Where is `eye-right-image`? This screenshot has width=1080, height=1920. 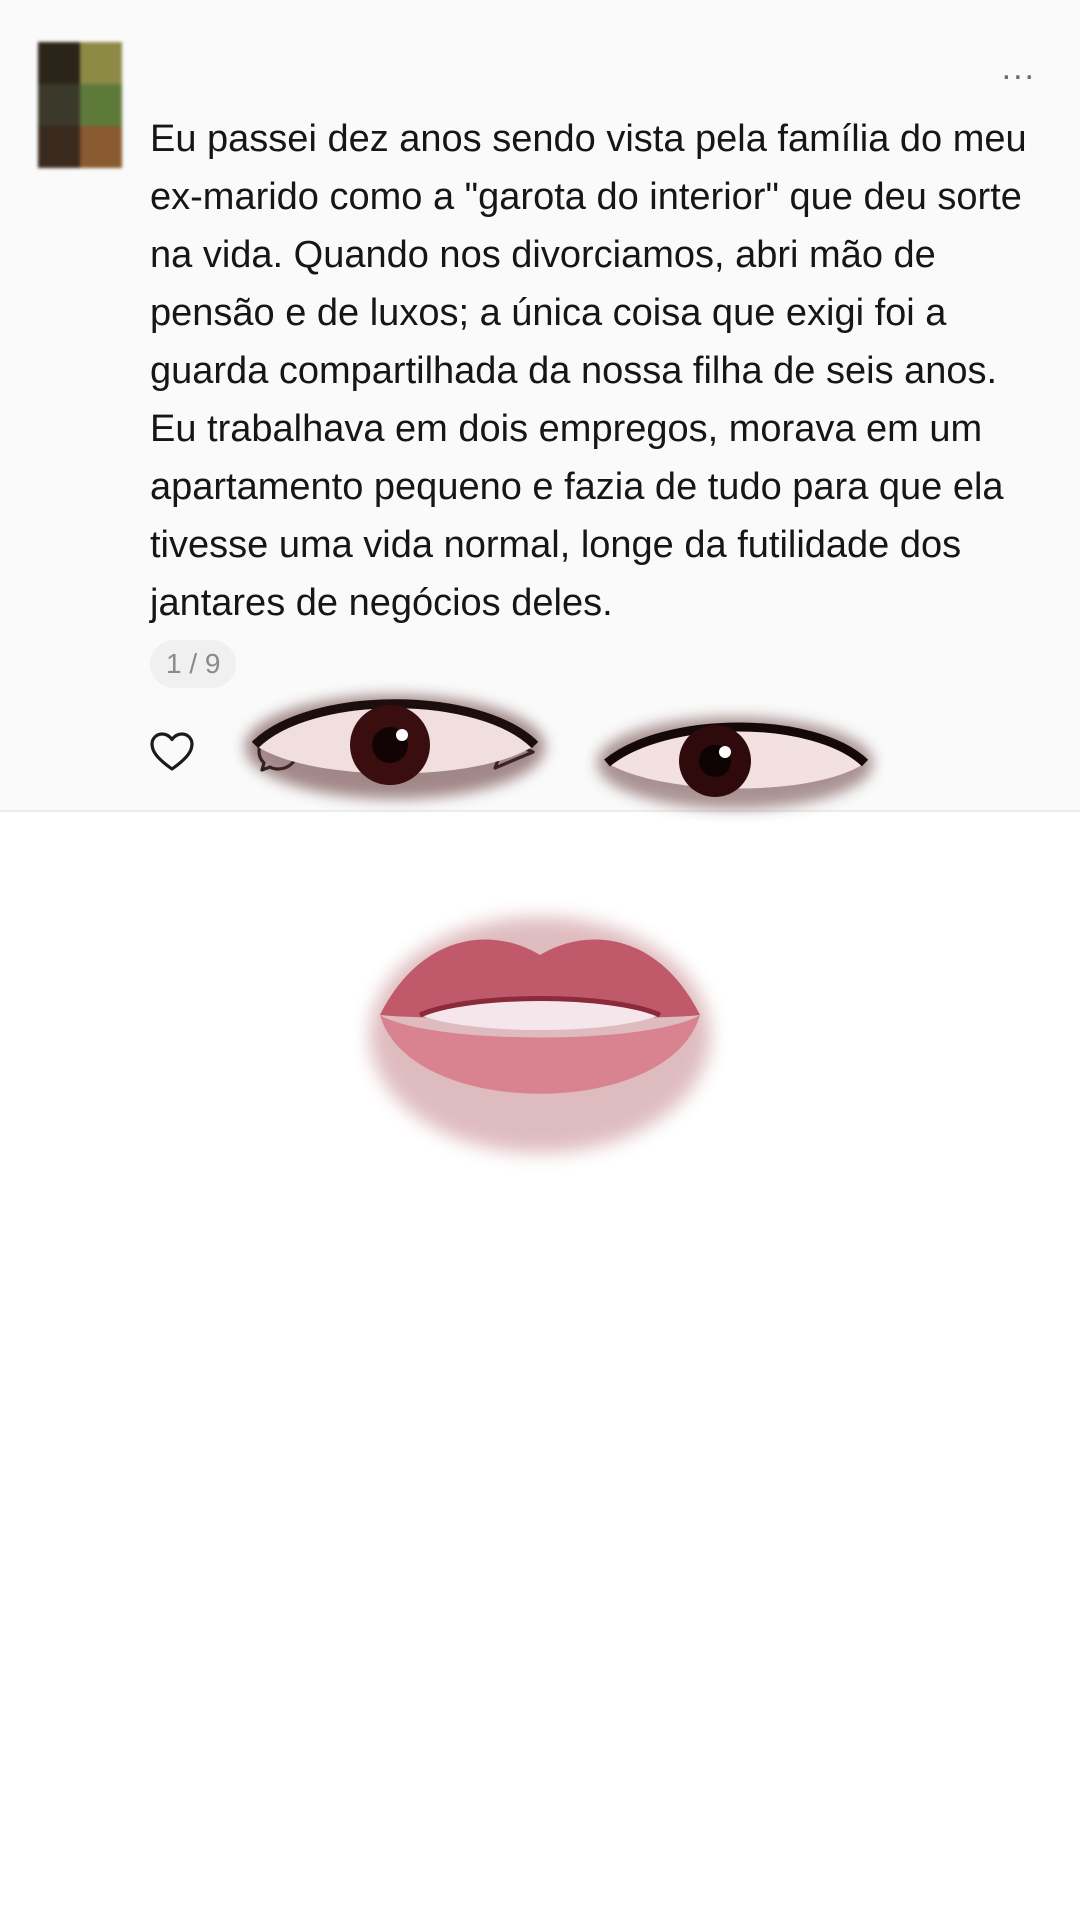
eye-right-image is located at coordinates (735, 763).